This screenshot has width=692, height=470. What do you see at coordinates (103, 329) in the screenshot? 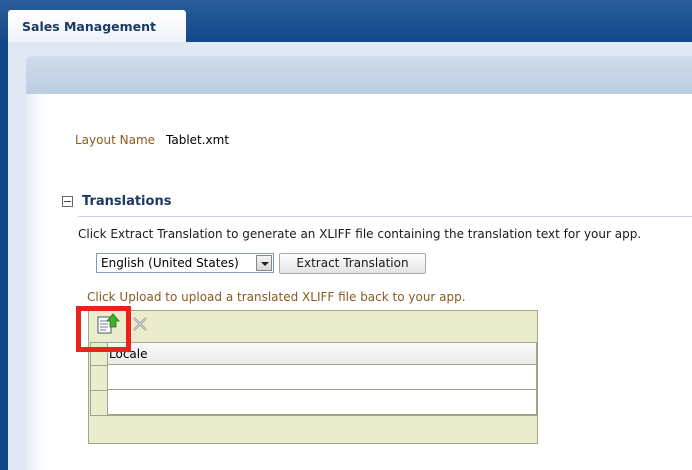
I see `highlight-annotation` at bounding box center [103, 329].